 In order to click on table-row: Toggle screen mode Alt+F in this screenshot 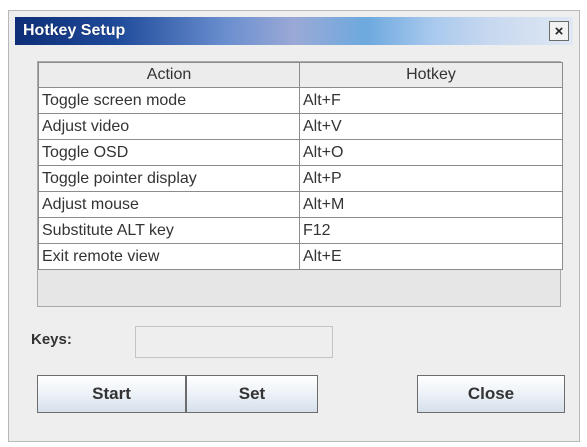, I will do `click(300, 100)`.